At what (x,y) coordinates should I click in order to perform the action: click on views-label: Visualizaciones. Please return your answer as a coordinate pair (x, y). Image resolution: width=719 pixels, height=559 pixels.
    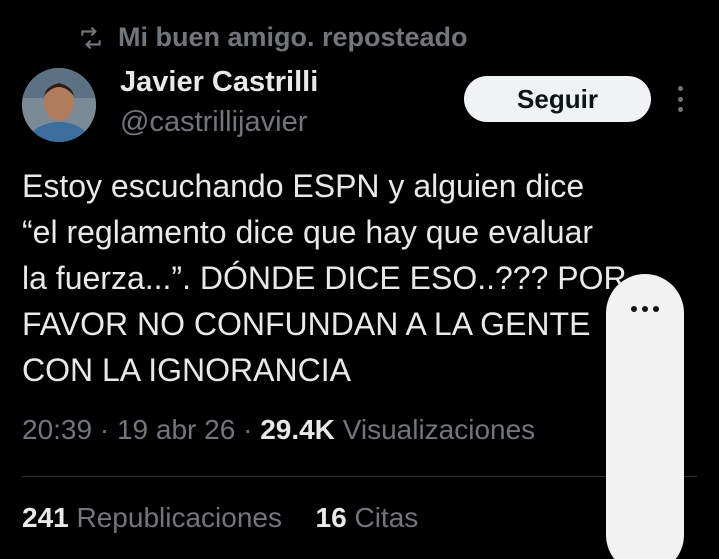
    Looking at the image, I should click on (439, 429).